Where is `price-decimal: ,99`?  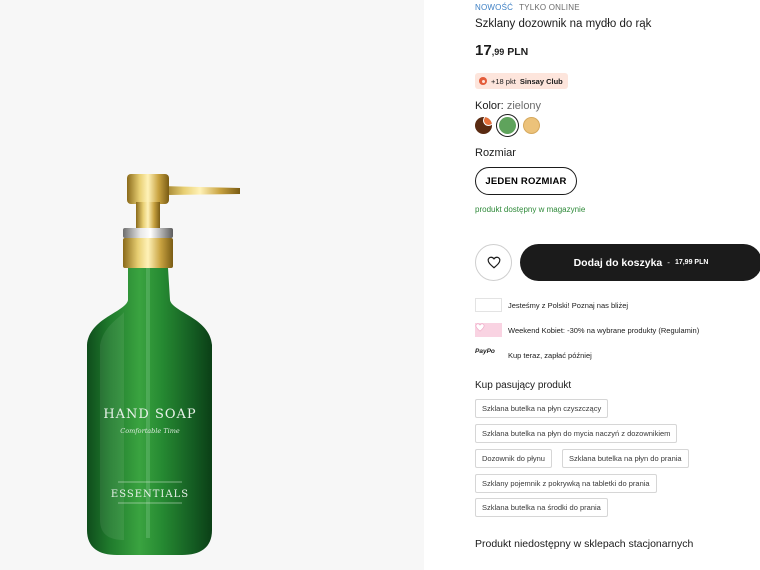
price-decimal: ,99 is located at coordinates (498, 52).